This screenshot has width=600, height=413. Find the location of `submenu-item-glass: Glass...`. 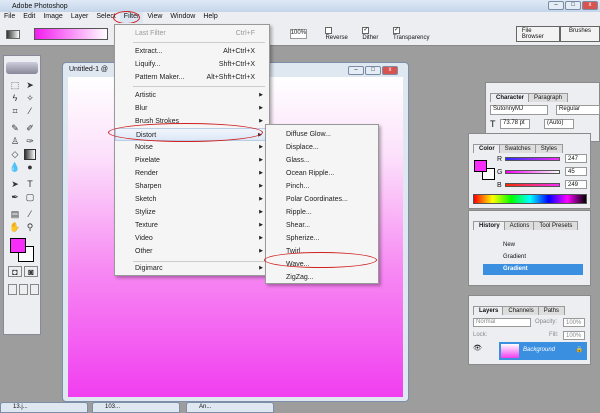

submenu-item-glass: Glass... is located at coordinates (322, 160).